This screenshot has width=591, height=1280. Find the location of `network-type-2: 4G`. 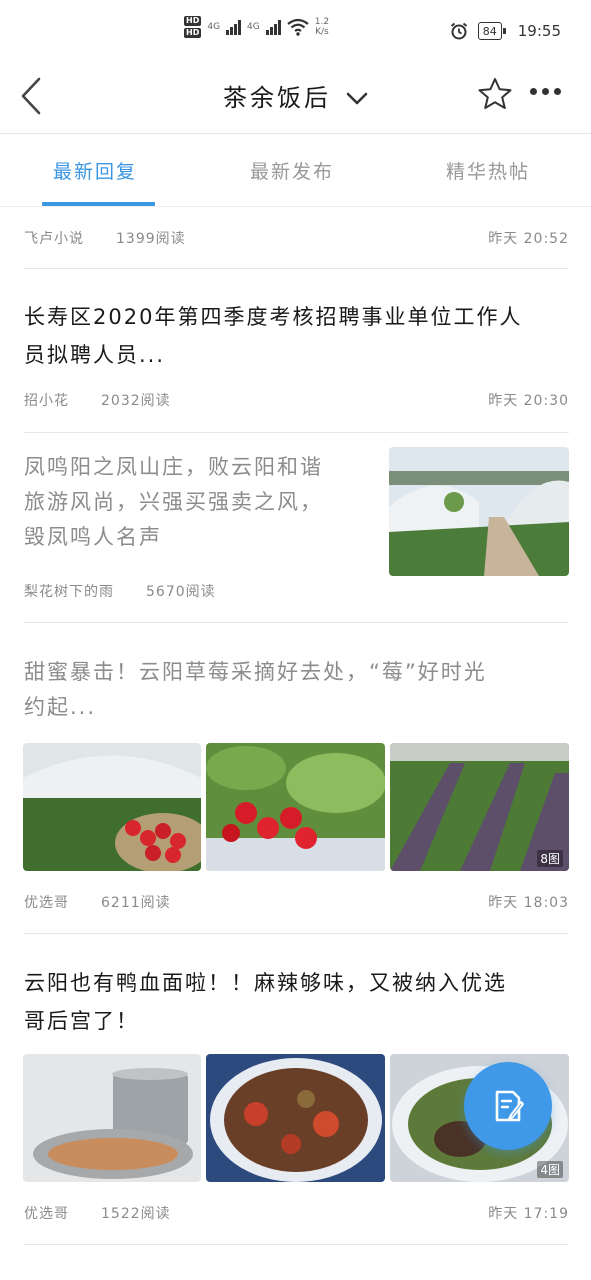

network-type-2: 4G is located at coordinates (253, 27).